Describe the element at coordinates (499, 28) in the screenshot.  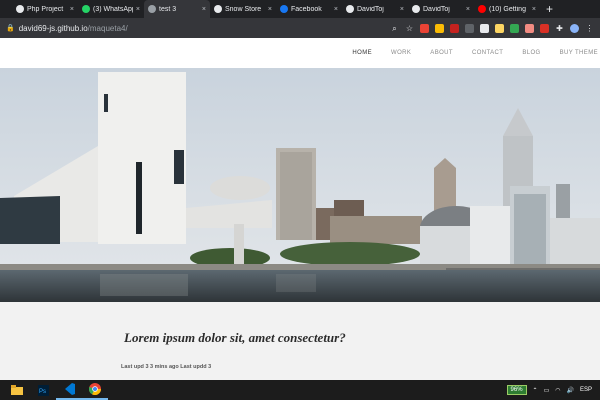
I see `extension-gold-icon` at that location.